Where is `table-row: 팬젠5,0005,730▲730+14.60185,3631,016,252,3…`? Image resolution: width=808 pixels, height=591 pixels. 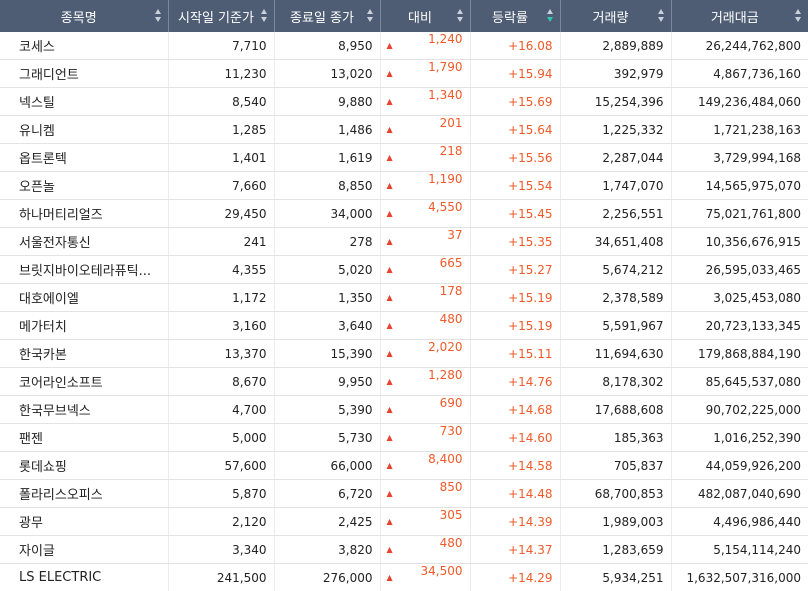
table-row: 팬젠5,0005,730▲730+14.60185,3631,016,252,3… is located at coordinates (404, 438).